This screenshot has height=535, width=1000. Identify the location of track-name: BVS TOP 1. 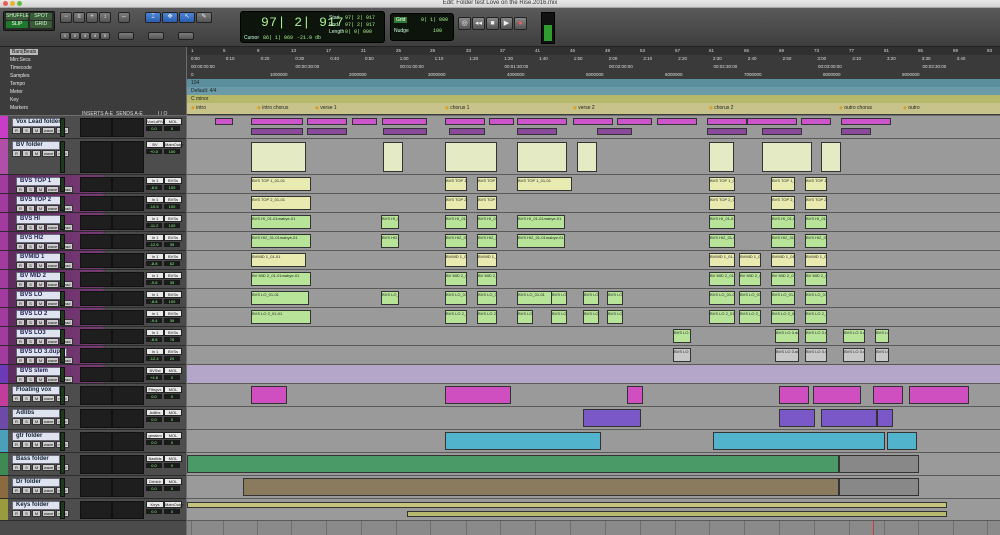
(40, 181).